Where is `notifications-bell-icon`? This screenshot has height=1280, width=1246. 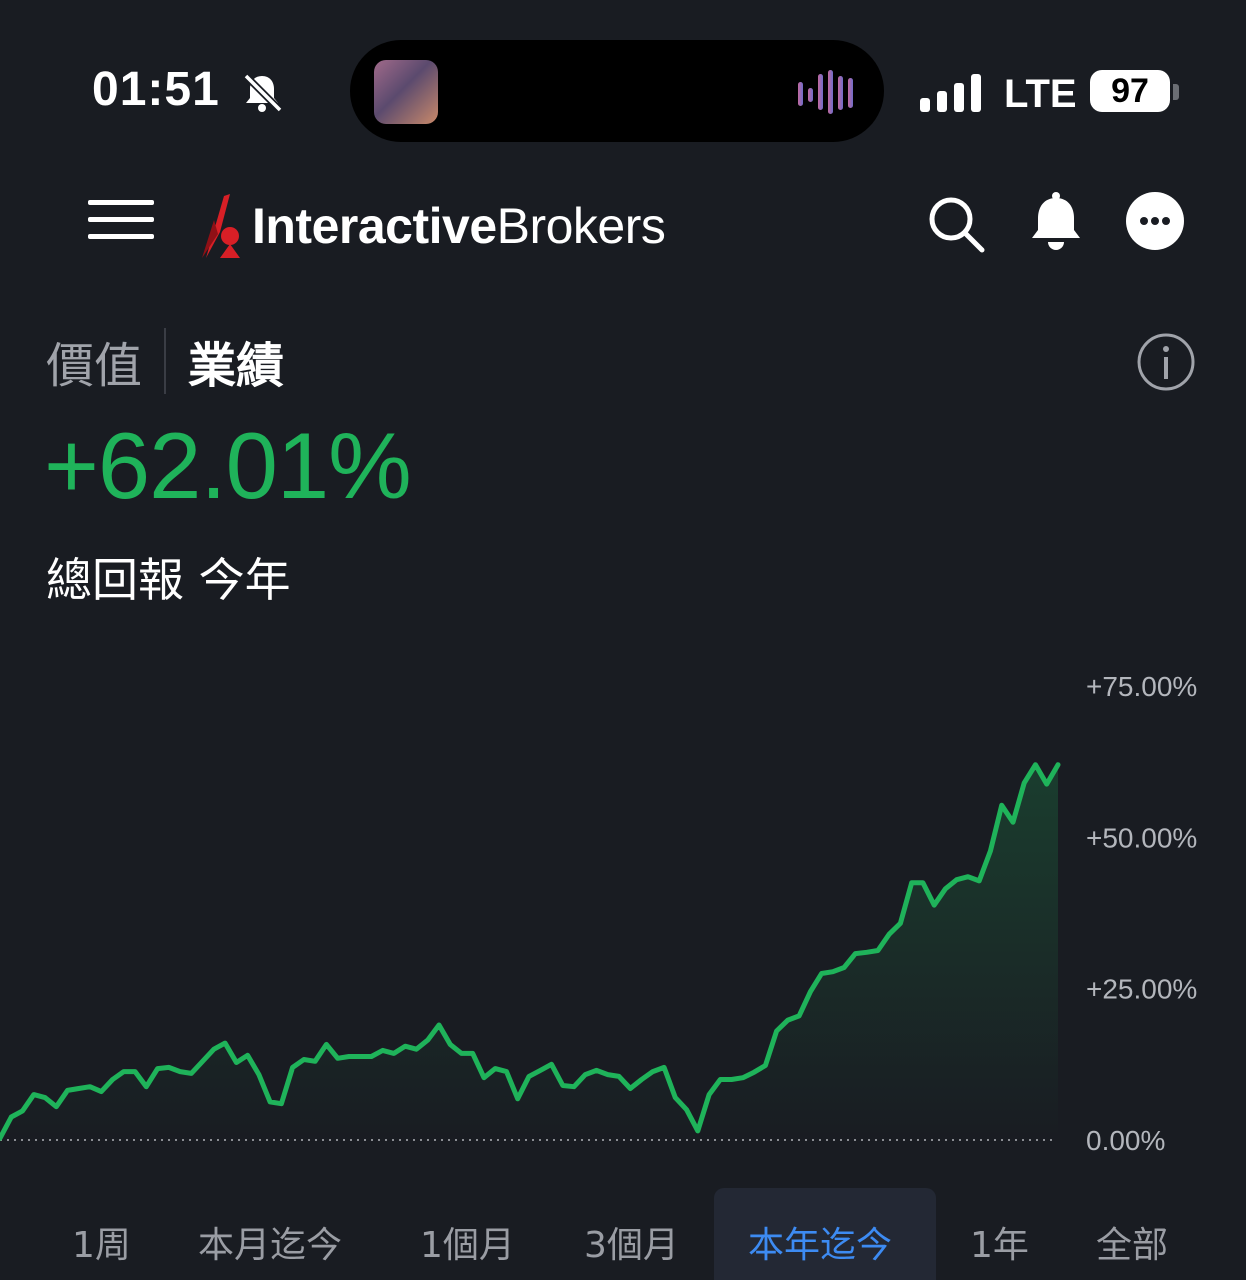 notifications-bell-icon is located at coordinates (1056, 221).